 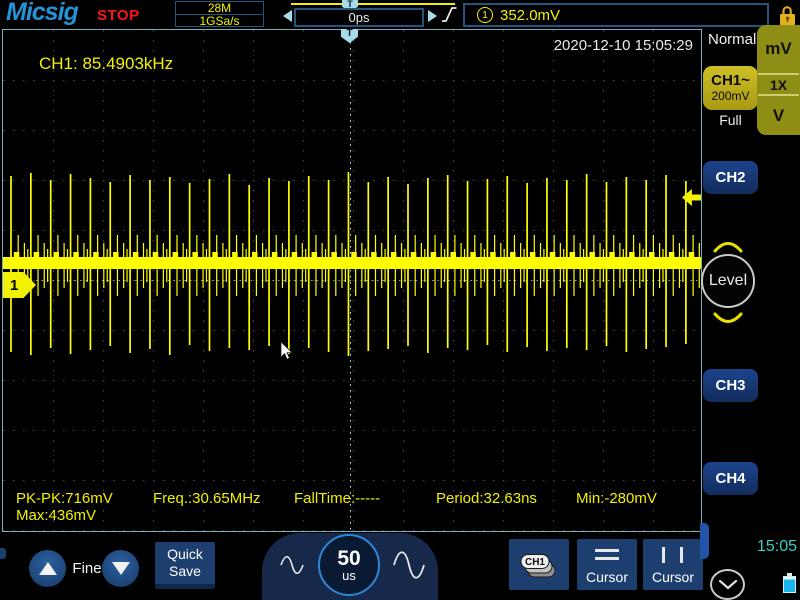 I want to click on timebase-knob: 50 us, so click(x=349, y=565).